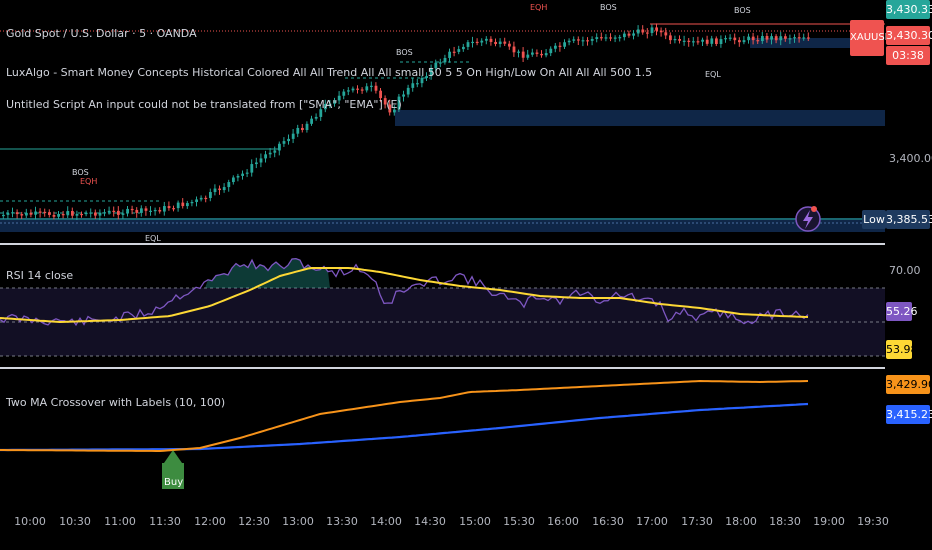 The height and width of the screenshot is (550, 932). Describe the element at coordinates (210, 521) in the screenshot. I see `time-axis-label: 12:00` at that location.